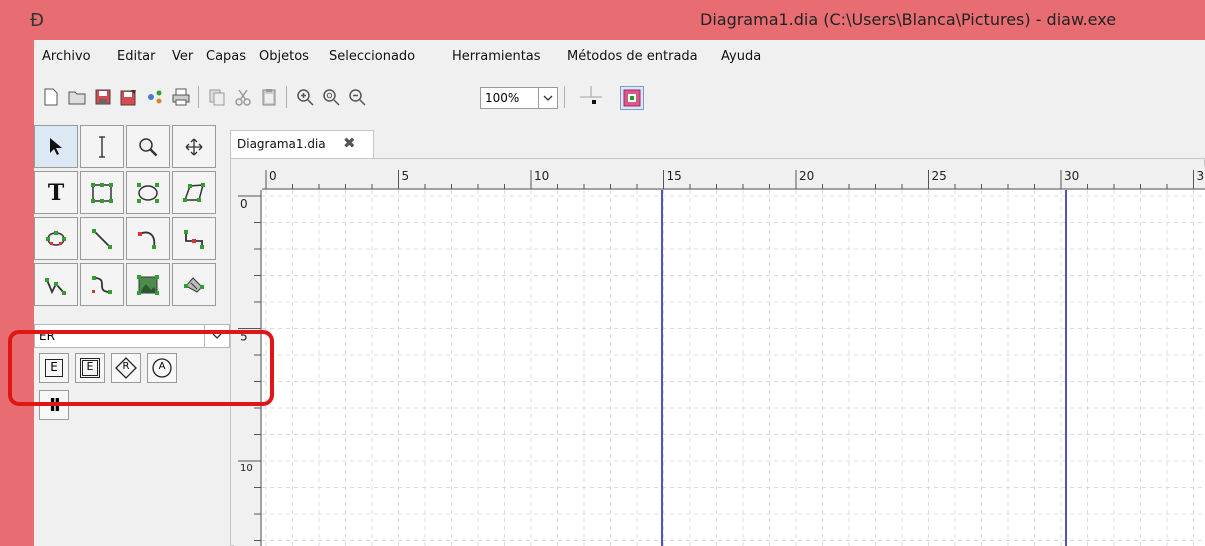 The width and height of the screenshot is (1205, 546). I want to click on zigzag-icon, so click(194, 238).